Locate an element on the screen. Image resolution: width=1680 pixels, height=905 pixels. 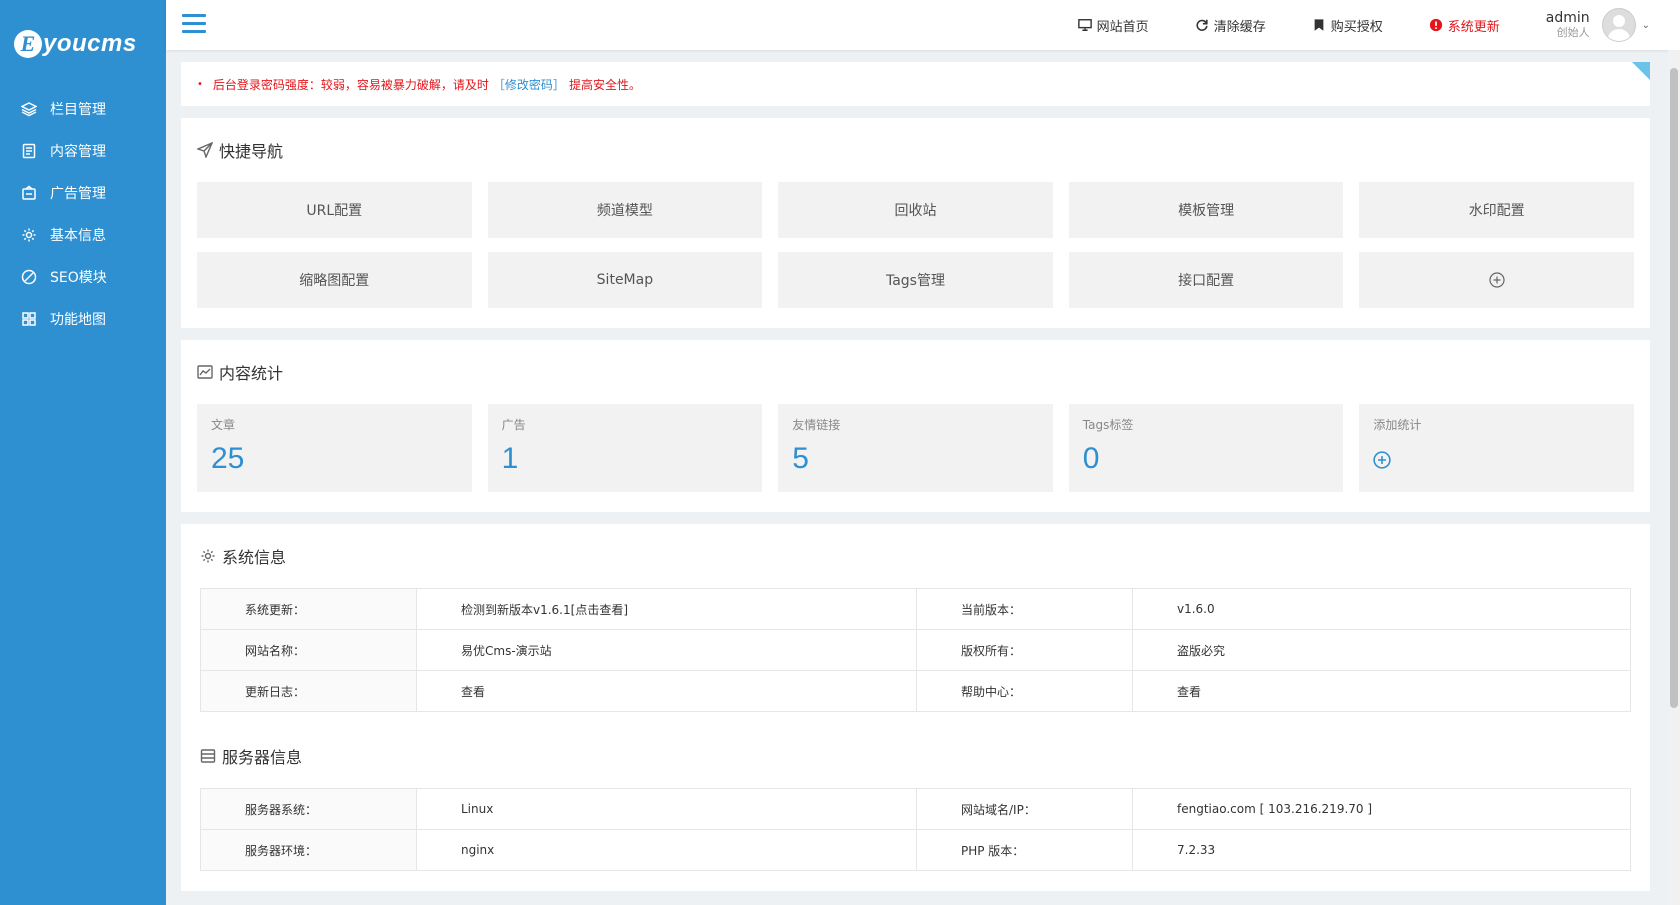
stat-add-button: 添加统计 is located at coordinates (1496, 448).